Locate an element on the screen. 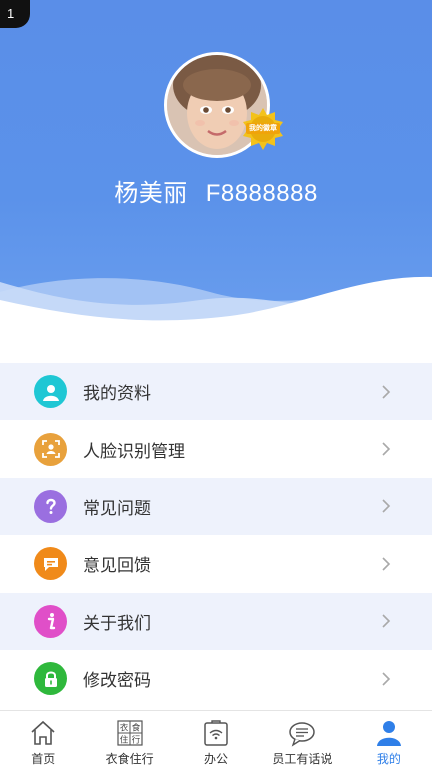 Image resolution: width=432 pixels, height=768 pixels. chat-icon is located at coordinates (50, 564).